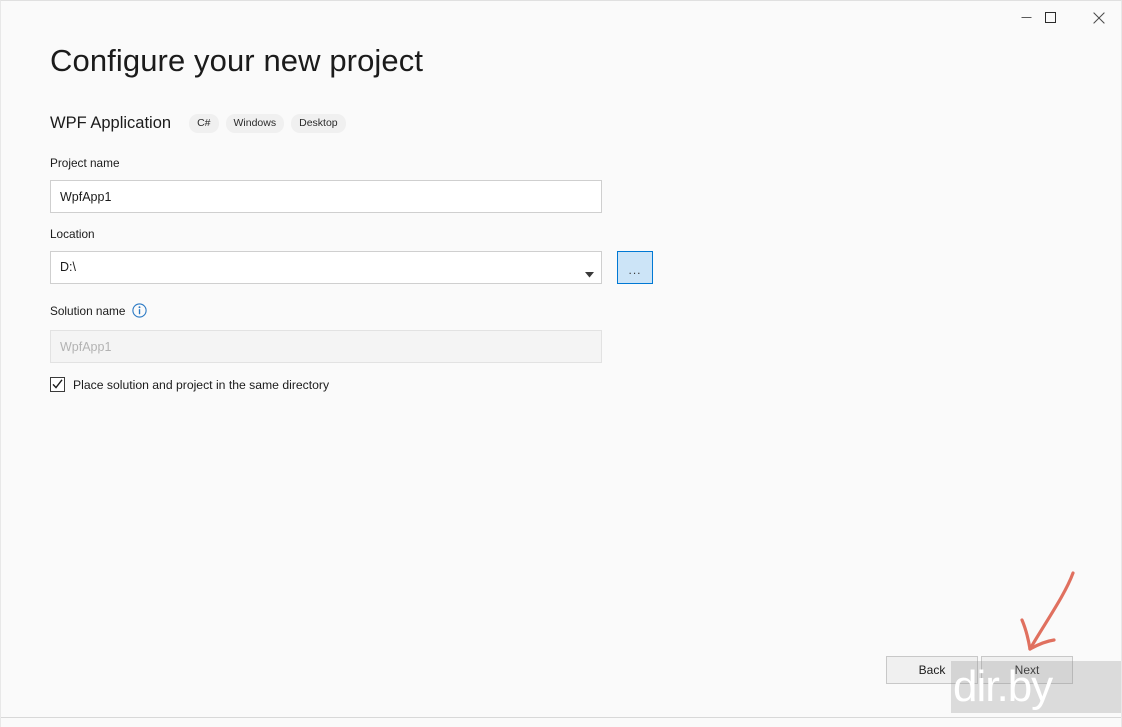 The image size is (1122, 727). What do you see at coordinates (326, 267) in the screenshot?
I see `location-combobox: D:\` at bounding box center [326, 267].